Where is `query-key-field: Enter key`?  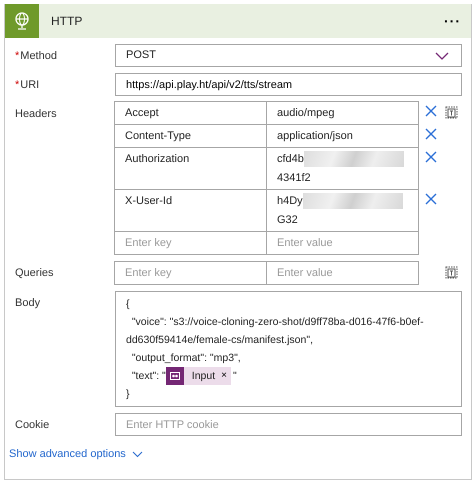
query-key-field: Enter key is located at coordinates (190, 273).